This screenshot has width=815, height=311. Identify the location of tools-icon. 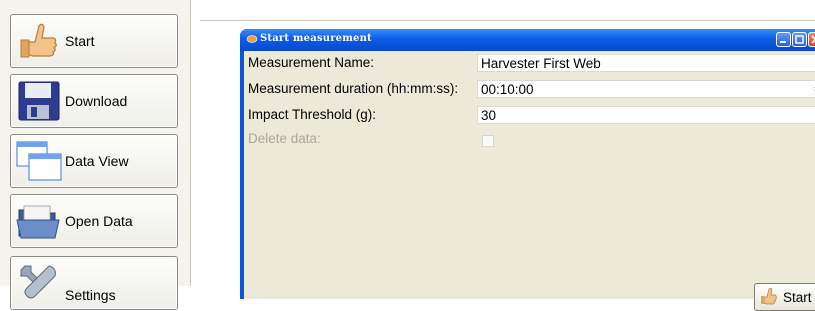
(38, 282).